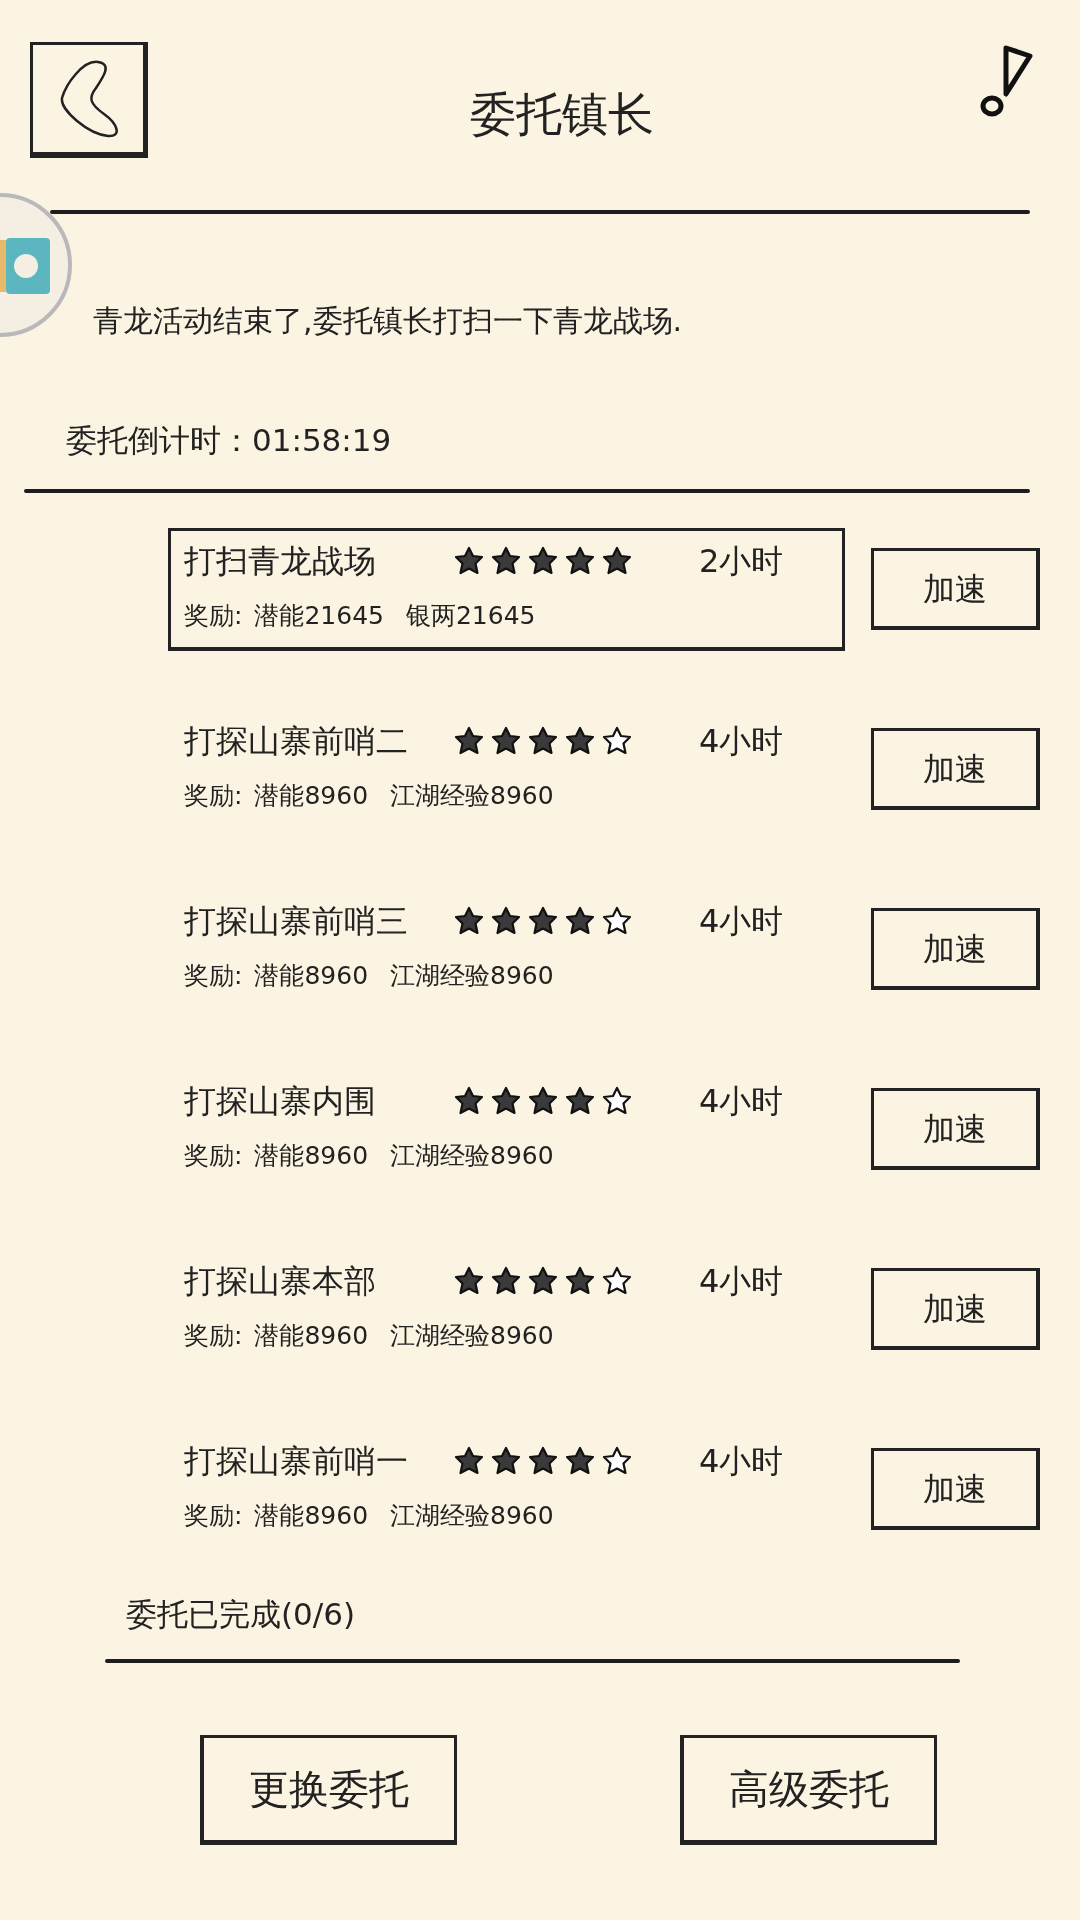 This screenshot has height=1920, width=1080. I want to click on page-title: 委托镇长, so click(562, 114).